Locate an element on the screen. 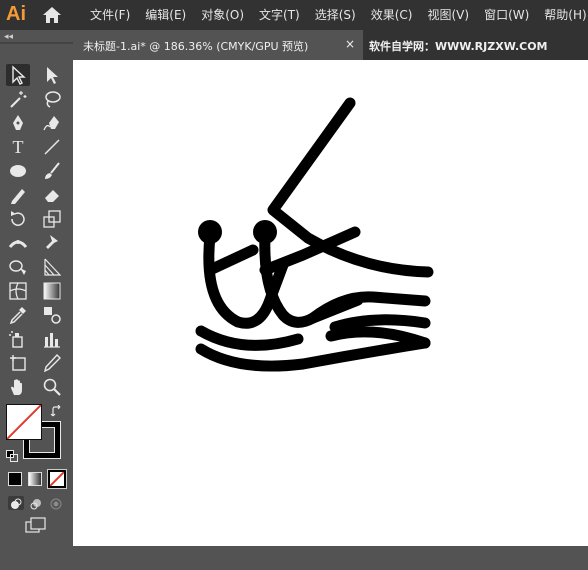 This screenshot has height=570, width=588. symbol-sprayer-tool is located at coordinates (18, 339).